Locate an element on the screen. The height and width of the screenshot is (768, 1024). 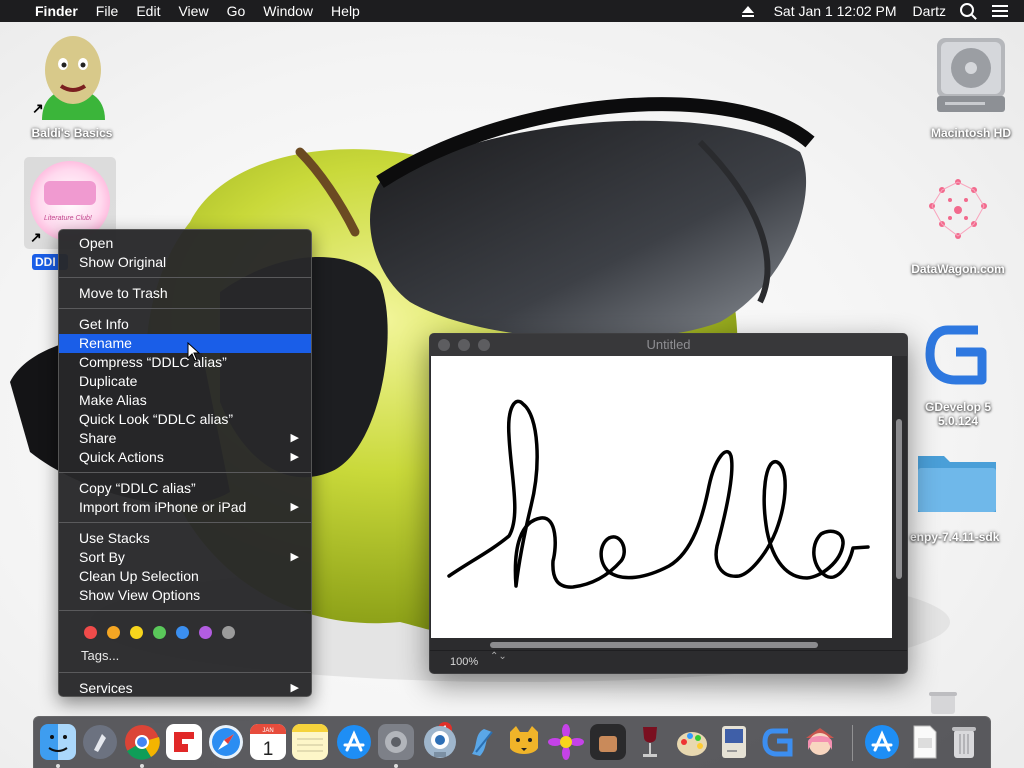
ctx-use-stacks: Use Stacks is located at coordinates (185, 538).